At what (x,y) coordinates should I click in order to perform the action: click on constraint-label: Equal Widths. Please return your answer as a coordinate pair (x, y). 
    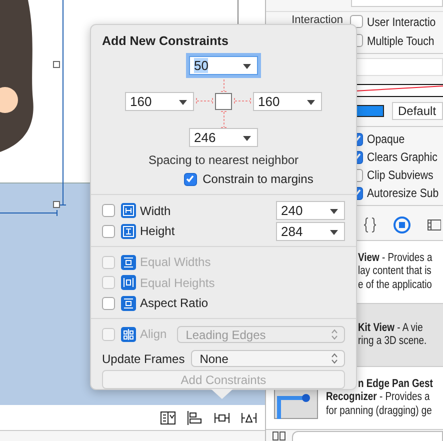
    Looking at the image, I should click on (175, 262).